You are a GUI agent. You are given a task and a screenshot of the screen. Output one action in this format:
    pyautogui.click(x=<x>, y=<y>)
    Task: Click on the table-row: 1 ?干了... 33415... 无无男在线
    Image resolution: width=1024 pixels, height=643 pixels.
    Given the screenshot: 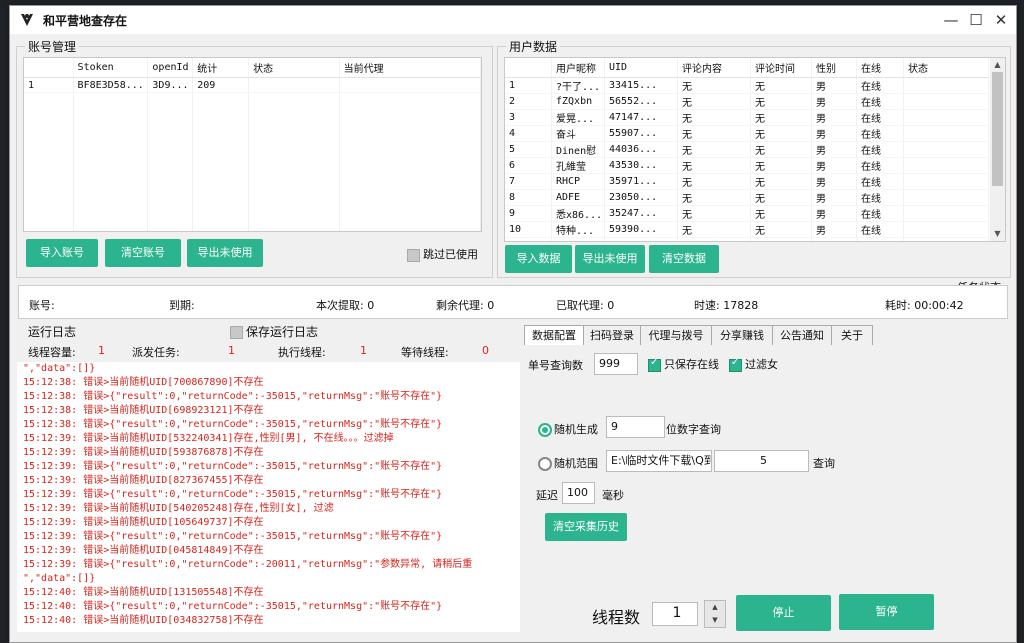 What is the action you would take?
    pyautogui.click(x=747, y=85)
    